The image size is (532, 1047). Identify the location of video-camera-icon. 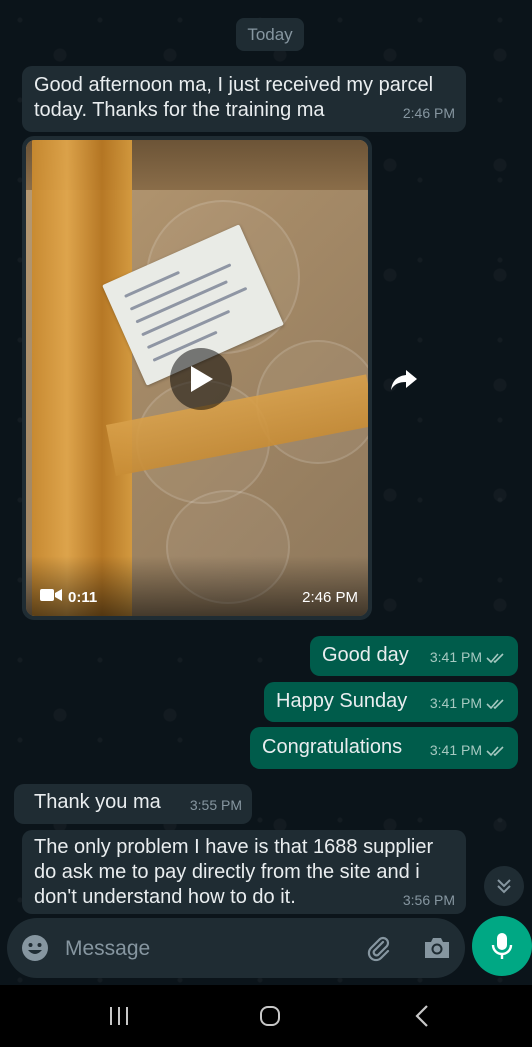
(51, 597).